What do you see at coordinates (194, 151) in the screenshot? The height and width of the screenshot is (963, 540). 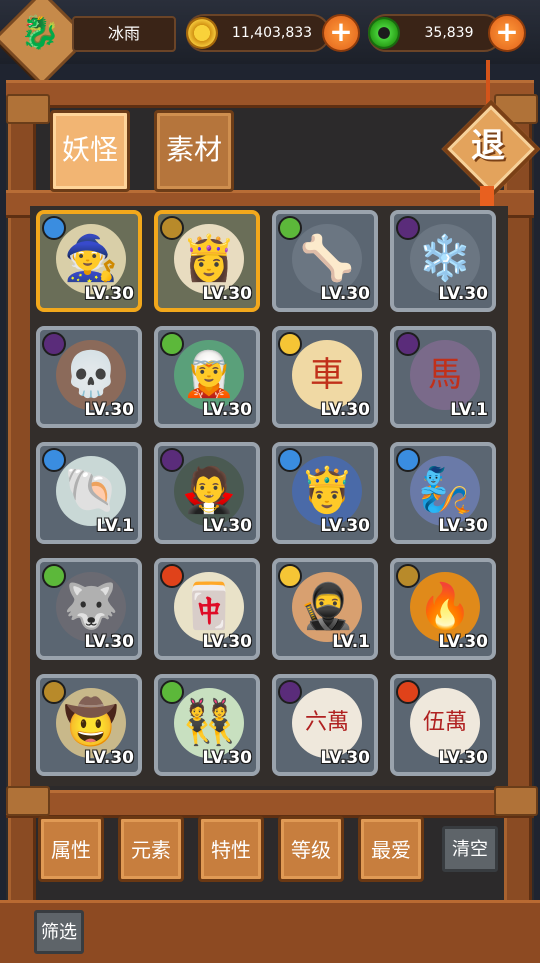 I see `tab-materials: 素材` at bounding box center [194, 151].